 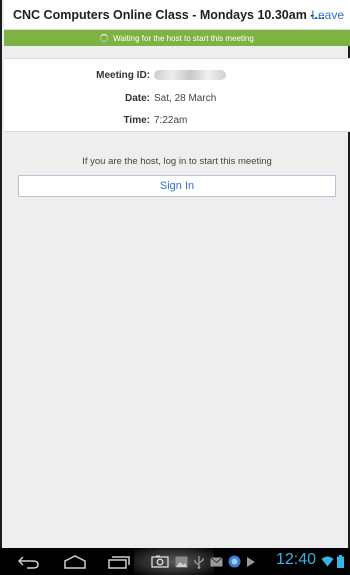 I want to click on system-clock: 12:40, so click(x=296, y=559).